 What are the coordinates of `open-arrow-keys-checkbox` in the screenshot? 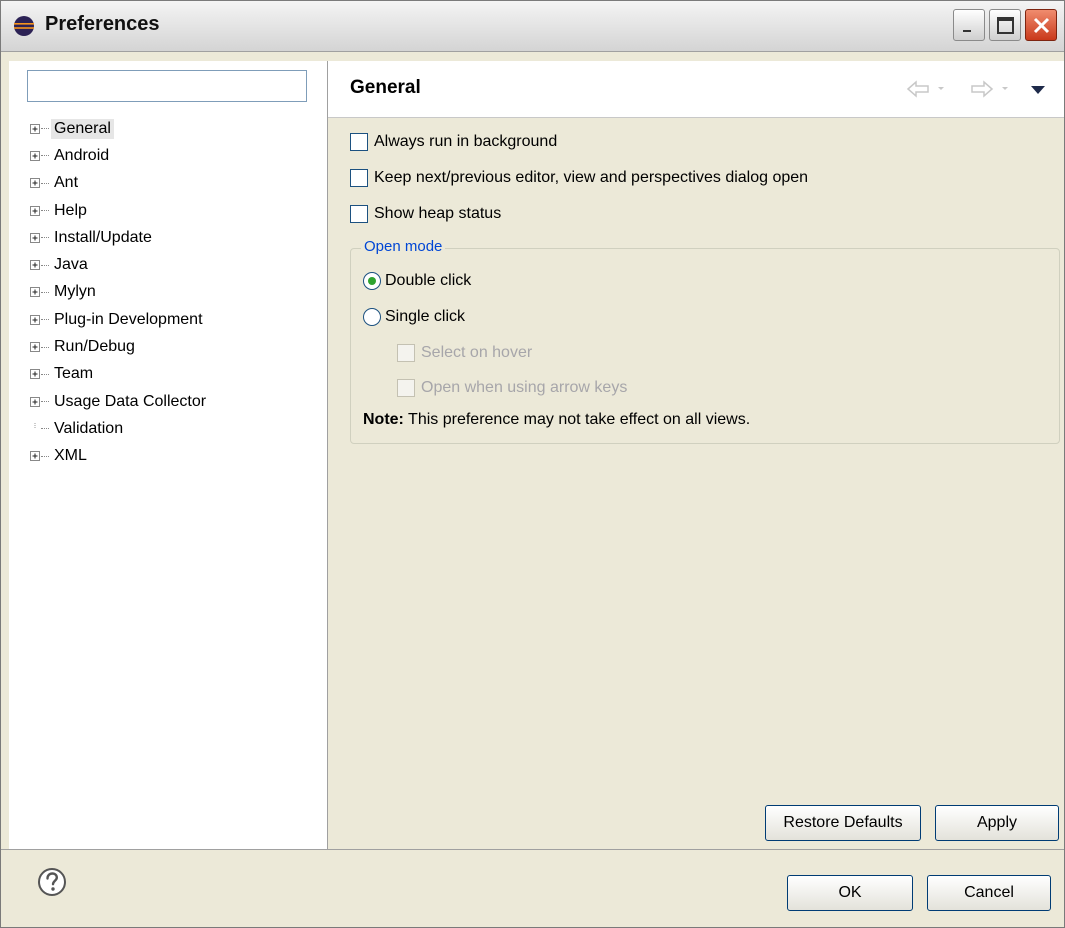 It's located at (406, 388).